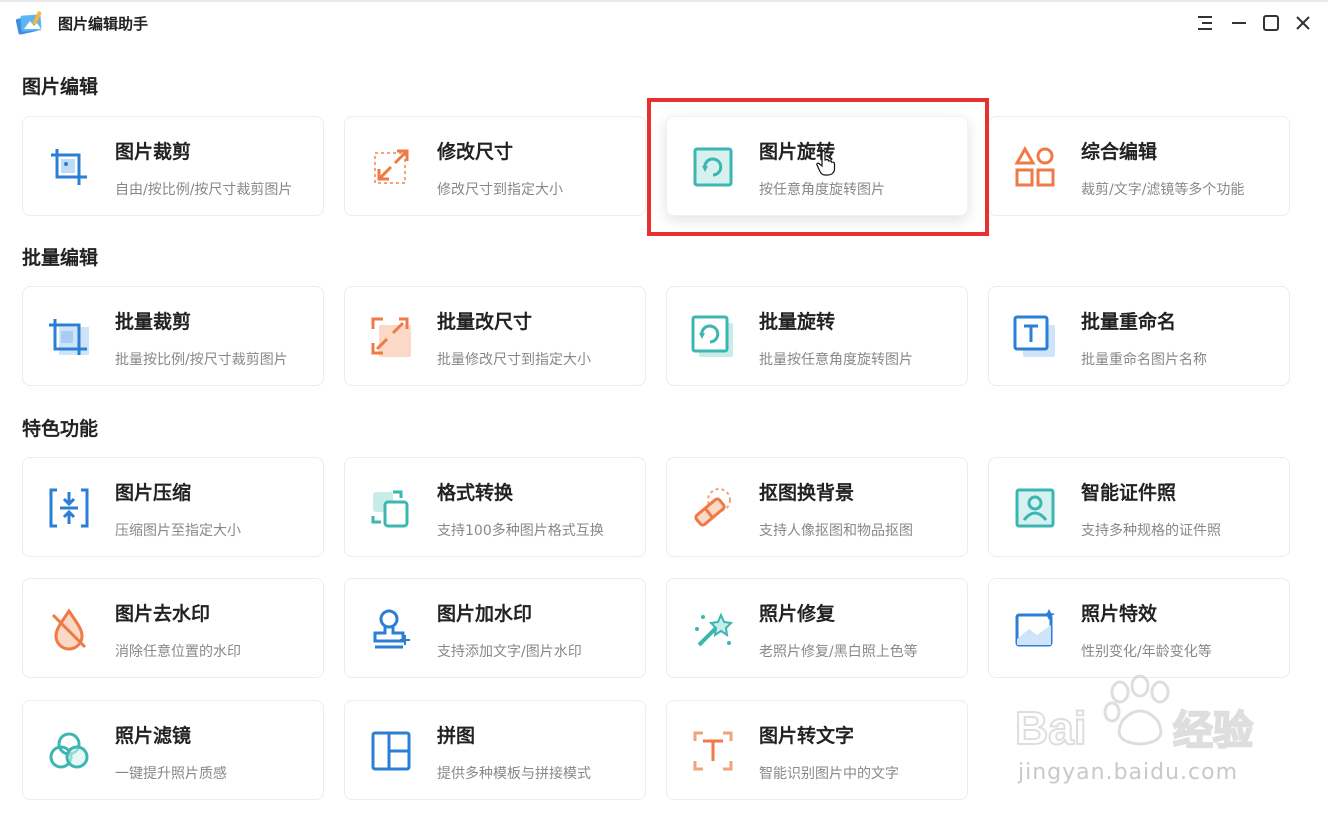 The width and height of the screenshot is (1328, 820). Describe the element at coordinates (1035, 628) in the screenshot. I see `image-effects-icon` at that location.